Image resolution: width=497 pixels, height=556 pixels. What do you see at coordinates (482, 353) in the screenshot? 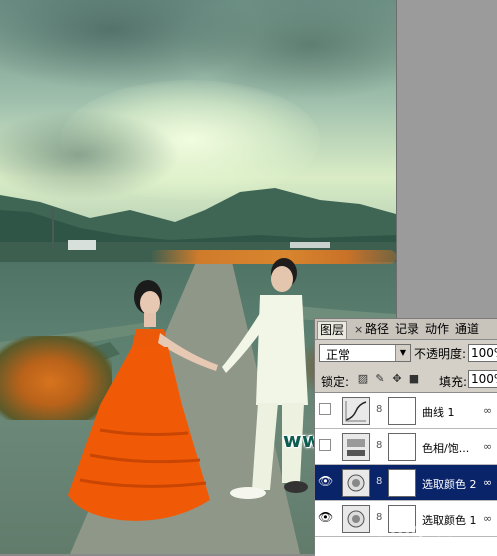
I see `opacity-input: 100%` at bounding box center [482, 353].